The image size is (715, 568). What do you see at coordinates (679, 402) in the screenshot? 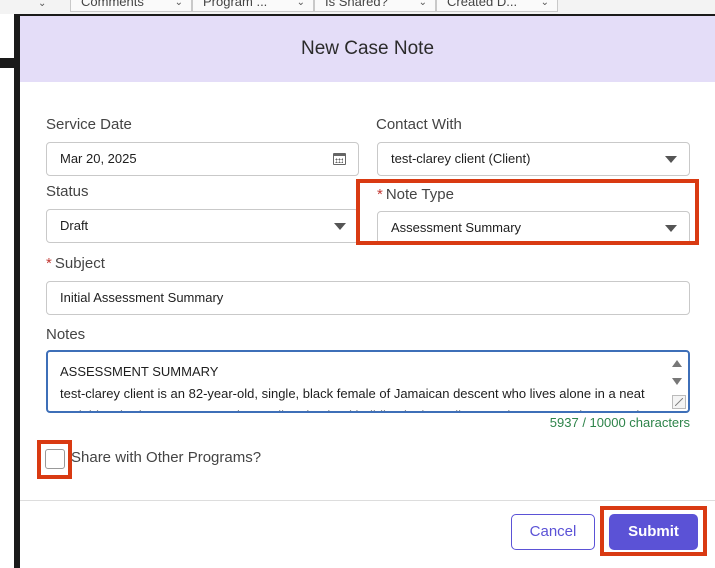
I see `resize-handle-icon` at bounding box center [679, 402].